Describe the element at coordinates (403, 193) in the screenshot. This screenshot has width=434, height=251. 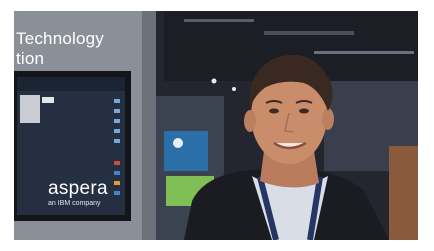
I see `background-person` at that location.